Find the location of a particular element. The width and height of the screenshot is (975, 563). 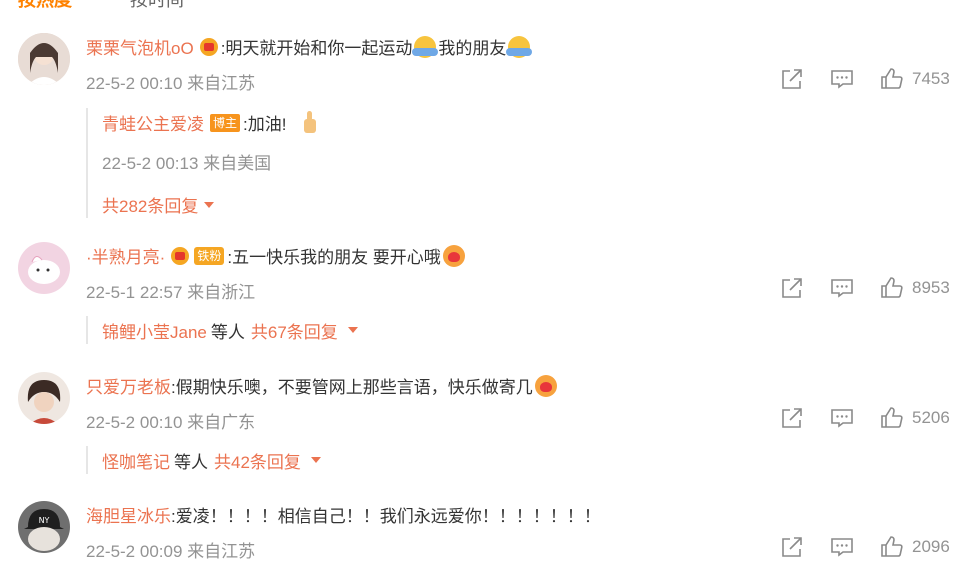

reply-meta: 22-5-2 00:13 来自美国 is located at coordinates (187, 163).